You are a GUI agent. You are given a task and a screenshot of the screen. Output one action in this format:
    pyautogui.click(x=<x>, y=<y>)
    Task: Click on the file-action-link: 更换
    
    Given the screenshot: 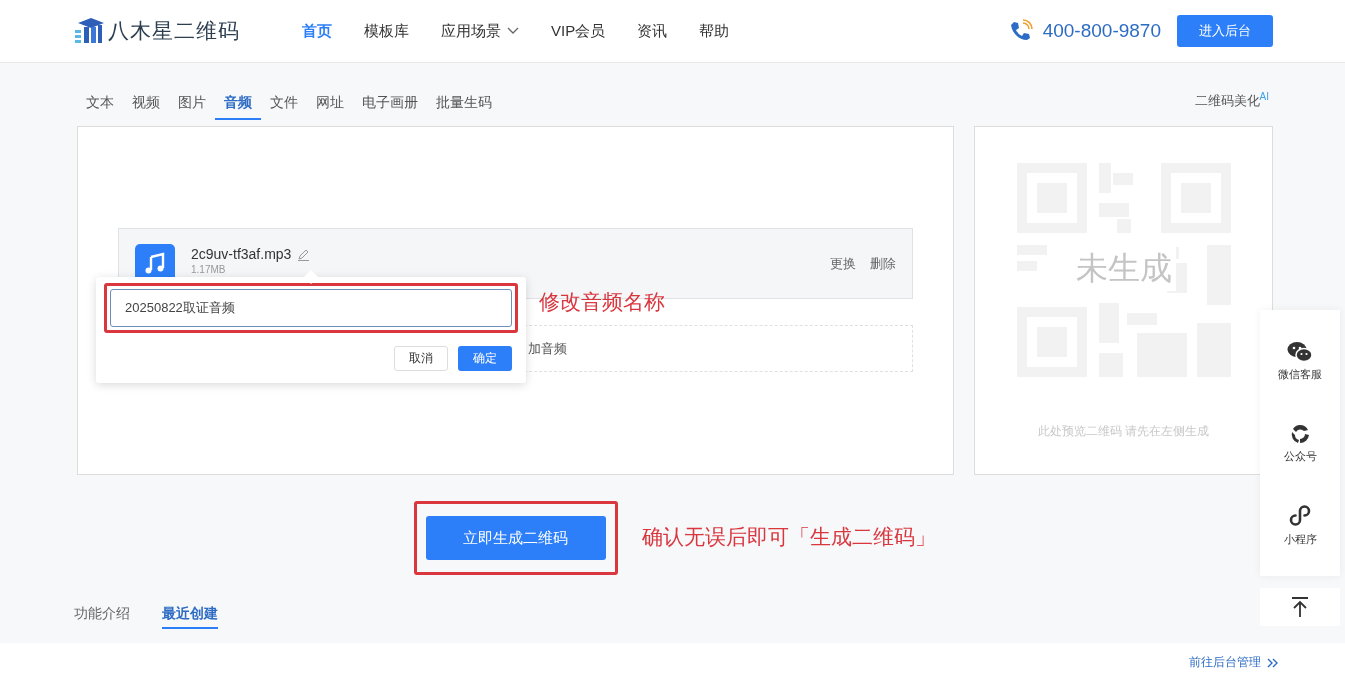 What is the action you would take?
    pyautogui.click(x=843, y=263)
    